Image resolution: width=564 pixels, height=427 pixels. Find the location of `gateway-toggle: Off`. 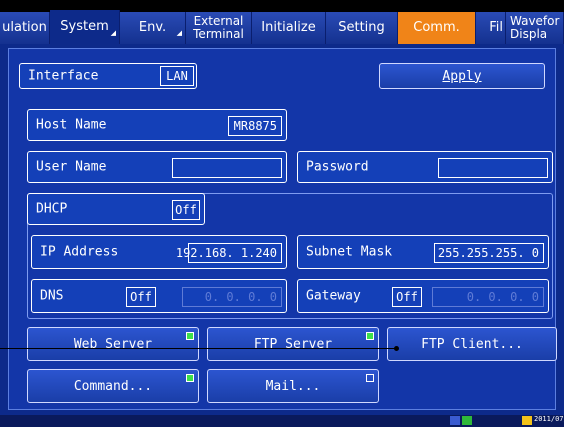

gateway-toggle: Off is located at coordinates (407, 297).